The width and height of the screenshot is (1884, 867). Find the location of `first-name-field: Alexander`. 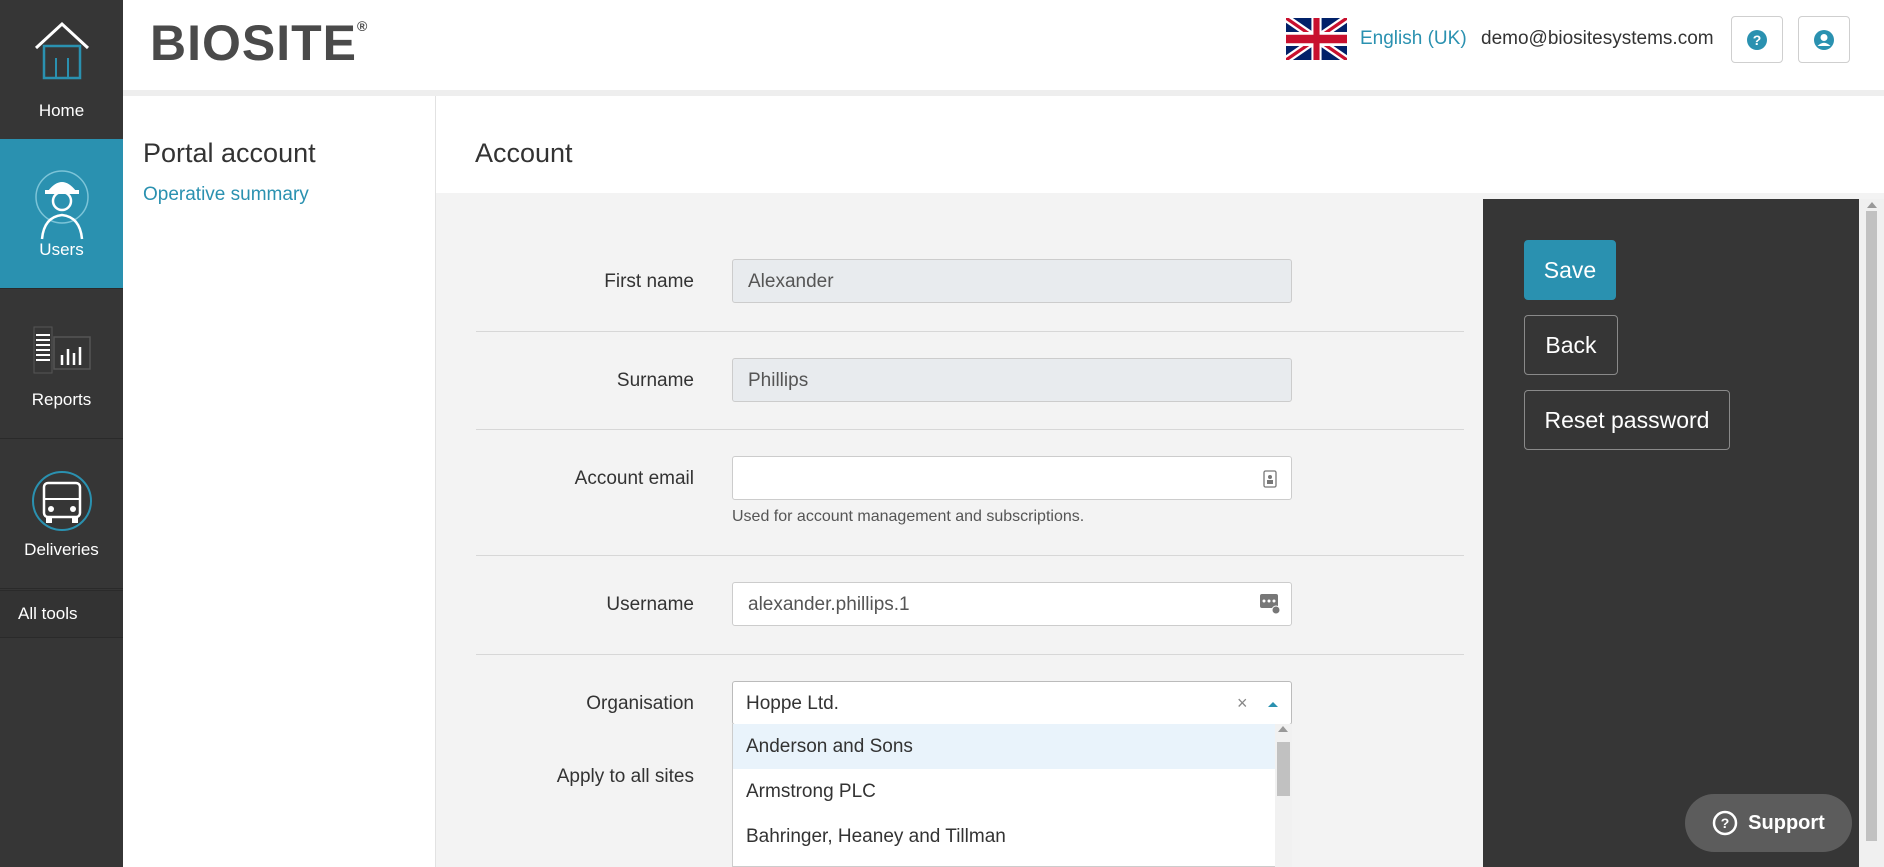

first-name-field: Alexander is located at coordinates (1012, 281).